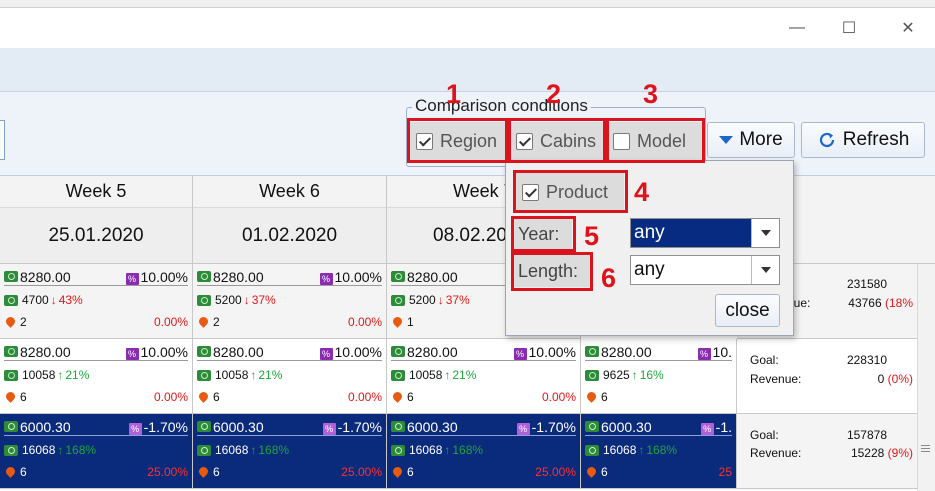 The width and height of the screenshot is (935, 491). I want to click on close-window-button: ✕, so click(908, 28).